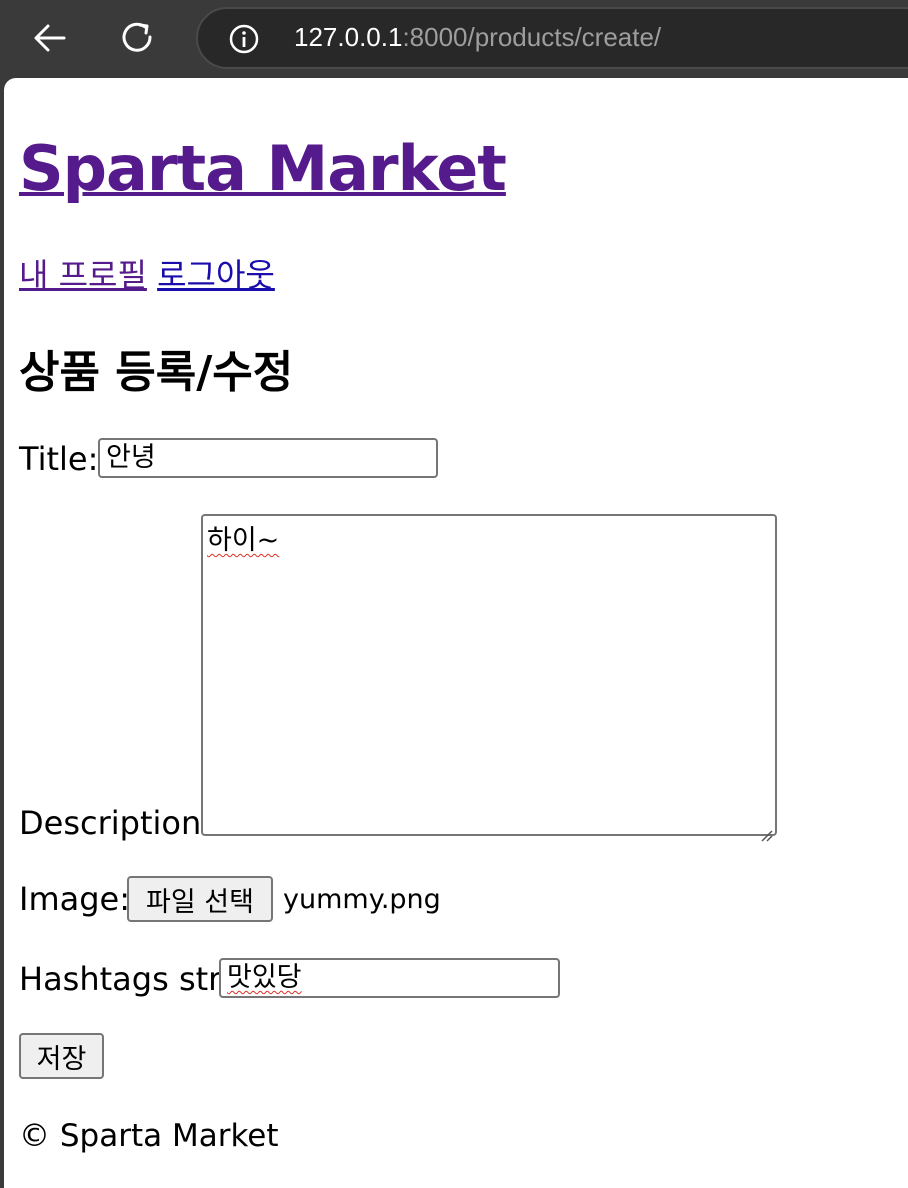 The width and height of the screenshot is (908, 1188). Describe the element at coordinates (156, 372) in the screenshot. I see `page-title: 상품 등록/수정` at that location.